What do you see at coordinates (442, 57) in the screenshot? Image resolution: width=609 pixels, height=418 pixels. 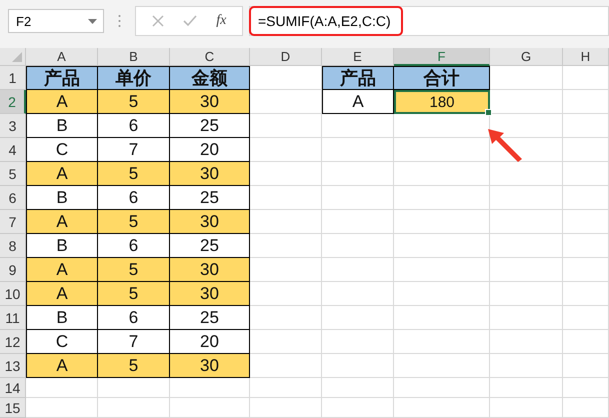 I see `column-header: F` at bounding box center [442, 57].